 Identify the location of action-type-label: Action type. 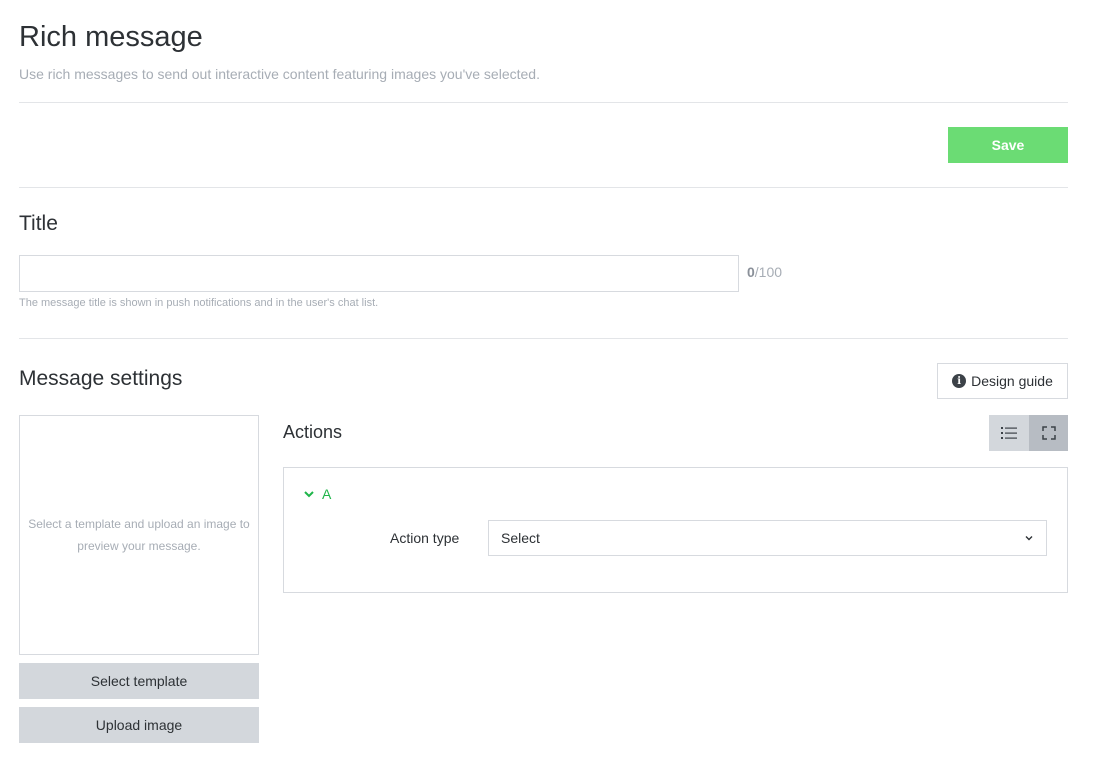
(425, 538).